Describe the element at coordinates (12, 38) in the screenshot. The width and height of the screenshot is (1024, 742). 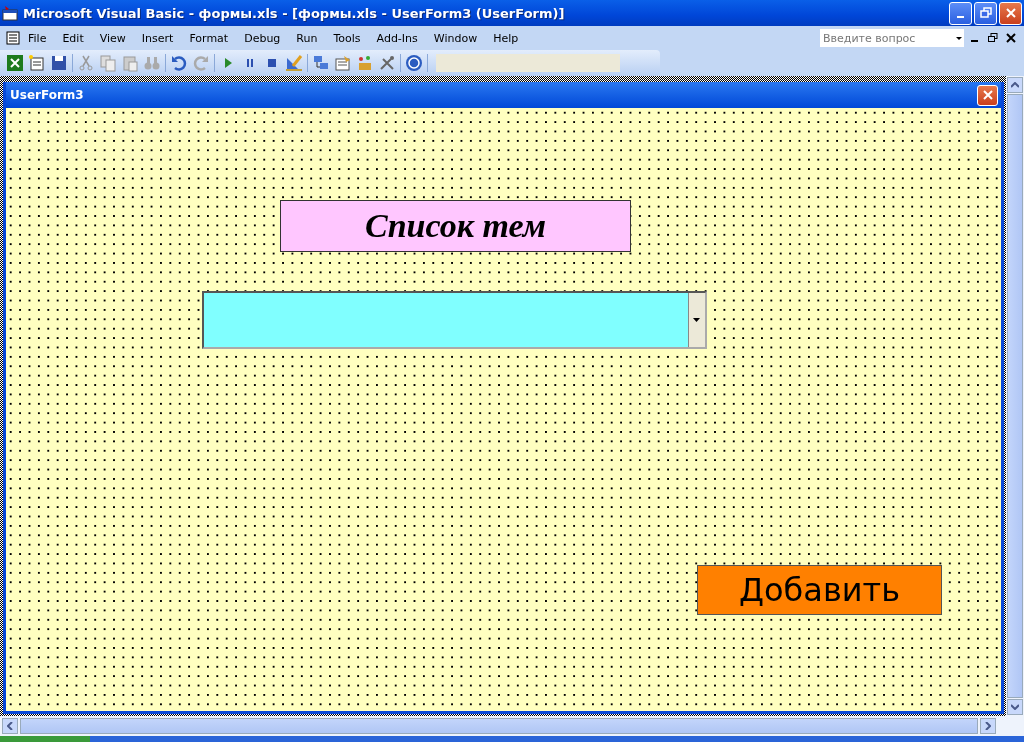
I see `form-icon` at that location.